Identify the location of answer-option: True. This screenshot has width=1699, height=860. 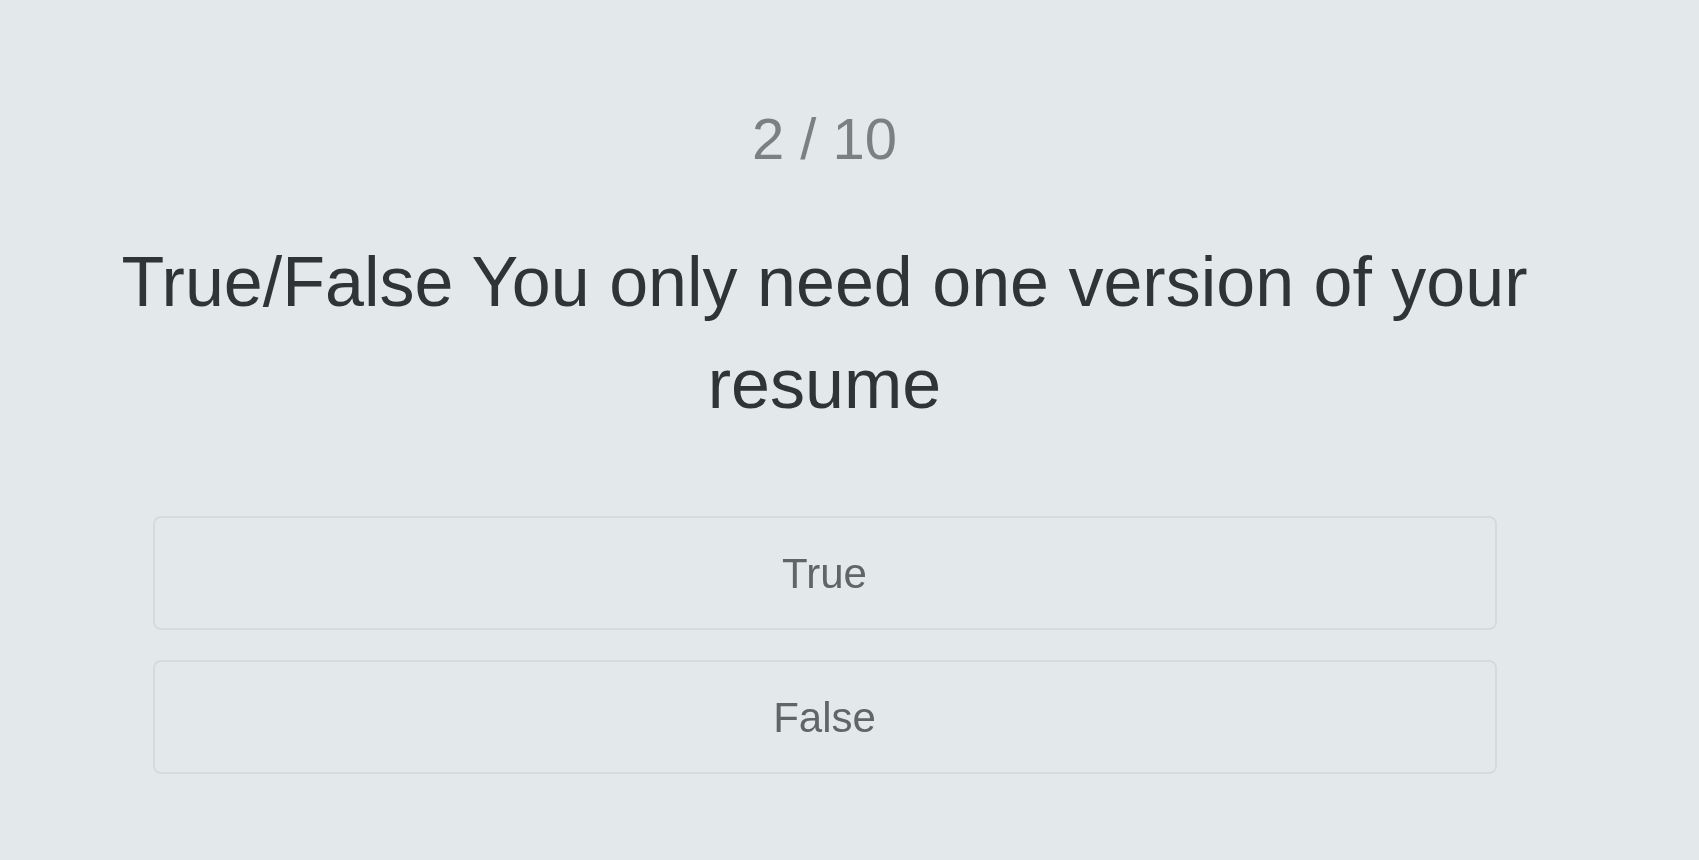
(824, 573).